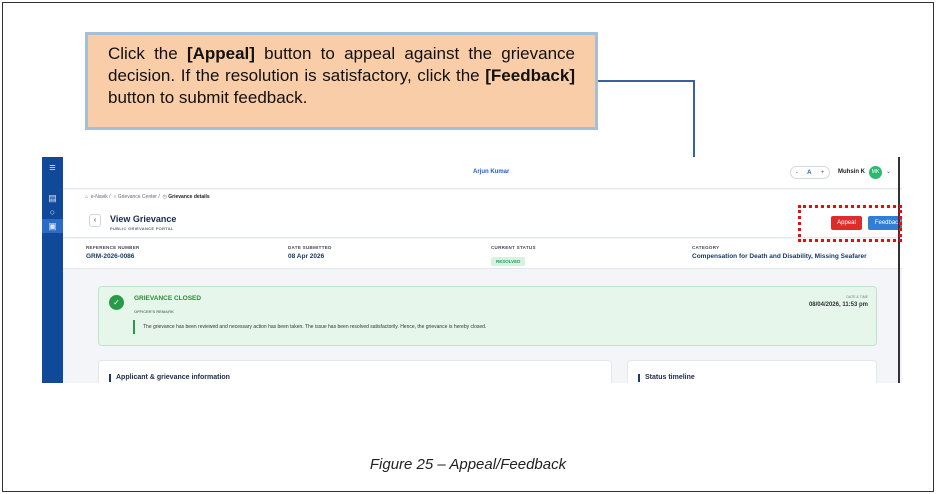  Describe the element at coordinates (508, 261) in the screenshot. I see `status-badge: RESOLVED` at that location.